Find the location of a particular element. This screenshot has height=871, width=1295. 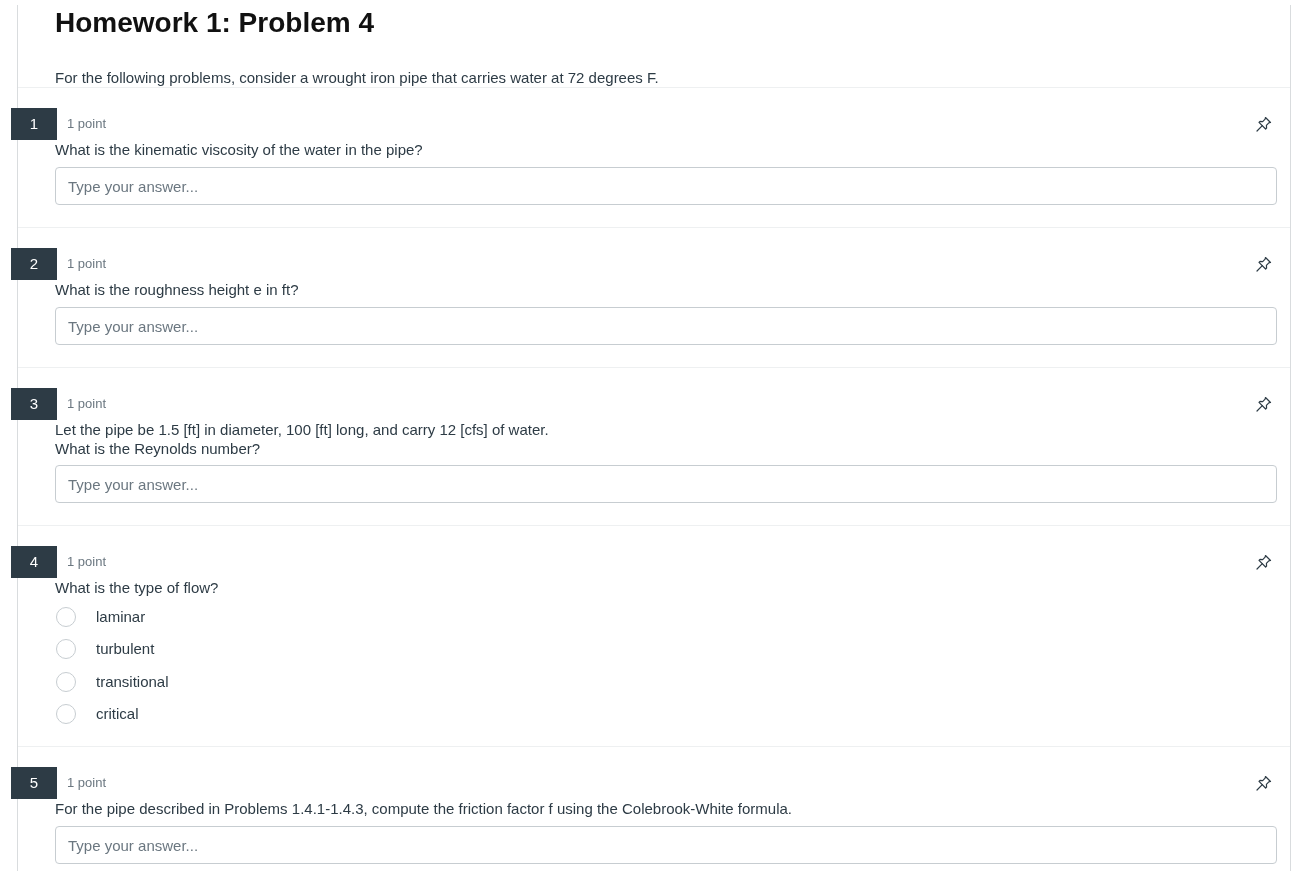

question-number: 3 is located at coordinates (34, 404).